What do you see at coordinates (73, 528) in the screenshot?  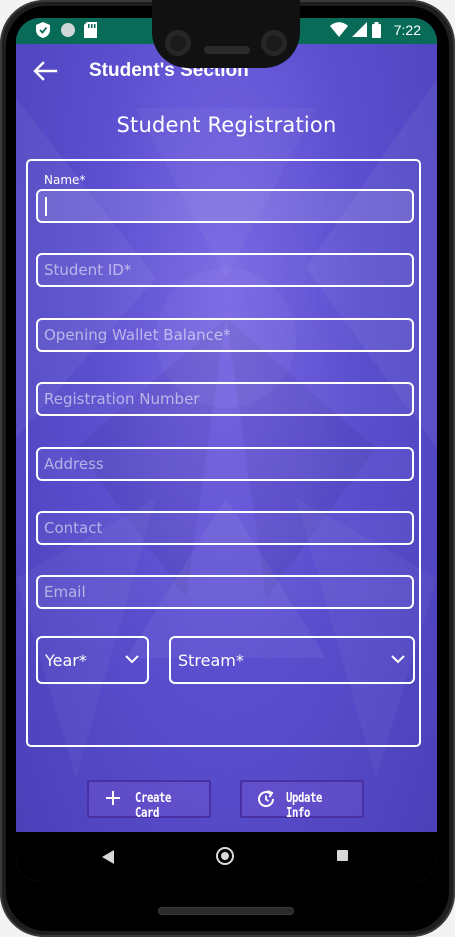 I see `contact-placeholder: Contact` at bounding box center [73, 528].